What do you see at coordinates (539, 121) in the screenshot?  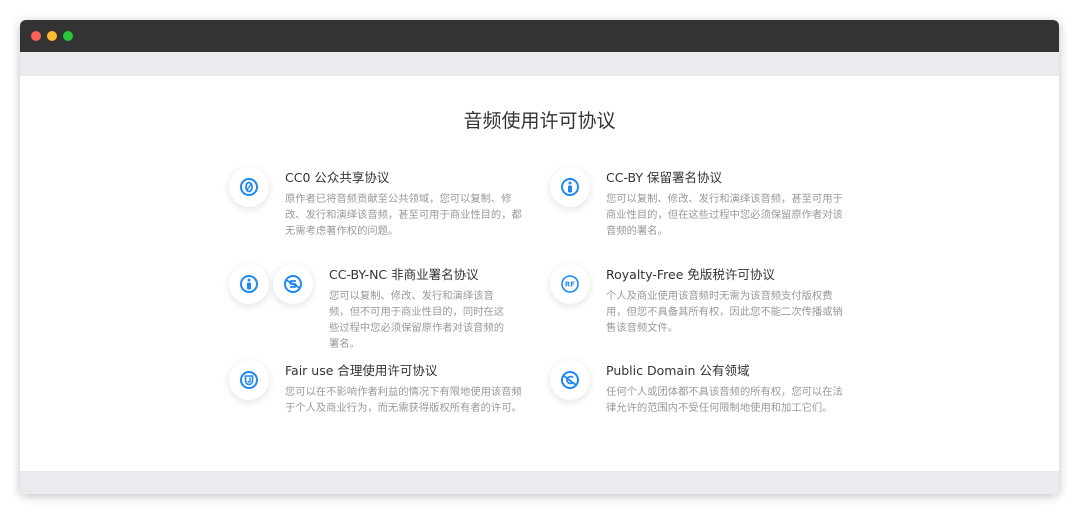 I see `page-title: 音频使用许可协议` at bounding box center [539, 121].